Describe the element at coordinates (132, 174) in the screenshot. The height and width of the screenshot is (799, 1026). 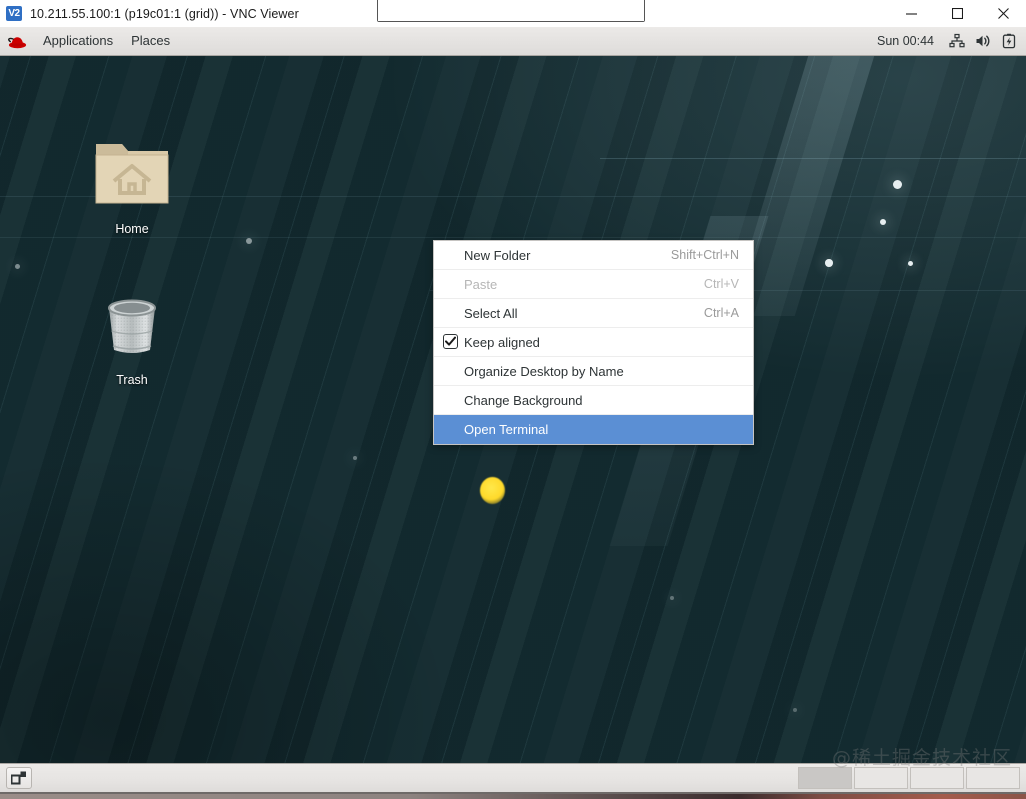
I see `folder-home-icon` at that location.